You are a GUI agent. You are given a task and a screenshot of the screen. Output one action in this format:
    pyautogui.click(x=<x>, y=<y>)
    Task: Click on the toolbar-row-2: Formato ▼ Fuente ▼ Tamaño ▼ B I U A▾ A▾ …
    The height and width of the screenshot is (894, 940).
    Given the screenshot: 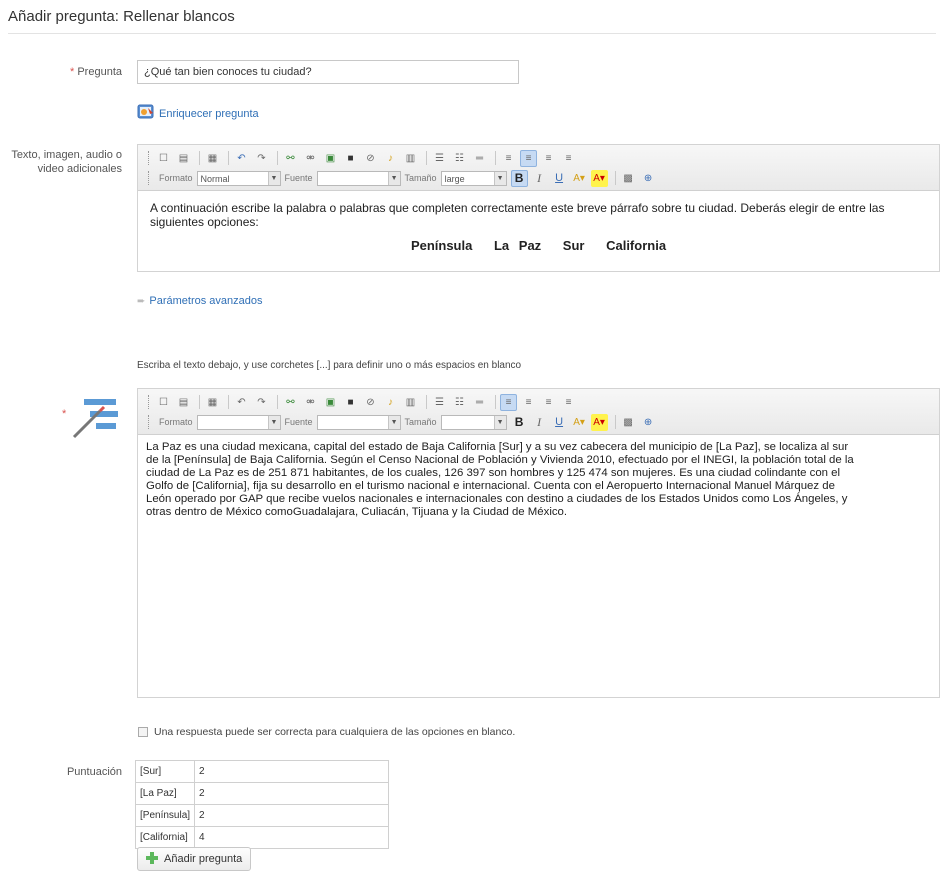 What is the action you would take?
    pyautogui.click(x=404, y=422)
    